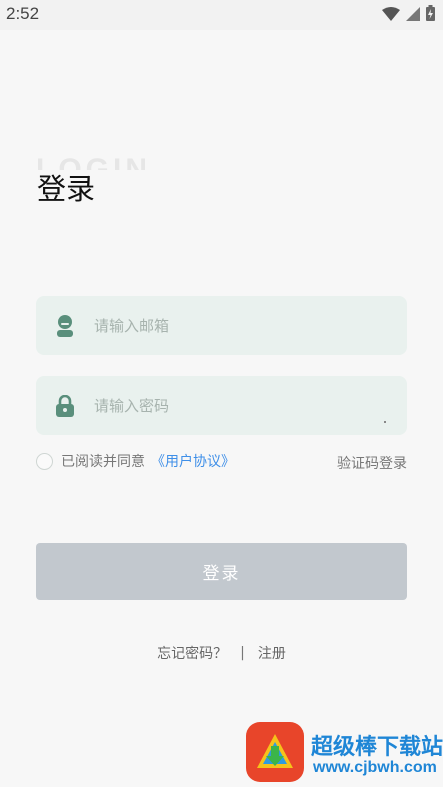  I want to click on status-bar: 2:52, so click(221, 15).